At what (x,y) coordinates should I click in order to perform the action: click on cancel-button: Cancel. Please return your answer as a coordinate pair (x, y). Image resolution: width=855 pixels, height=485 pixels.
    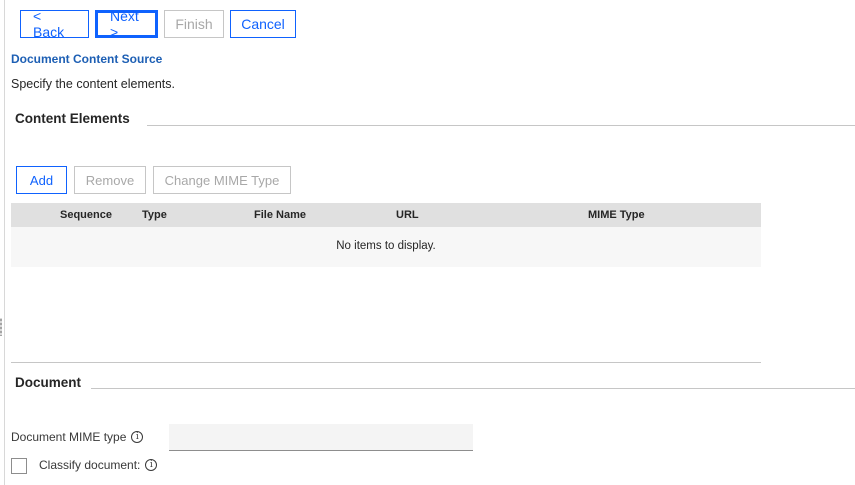
    Looking at the image, I should click on (263, 24).